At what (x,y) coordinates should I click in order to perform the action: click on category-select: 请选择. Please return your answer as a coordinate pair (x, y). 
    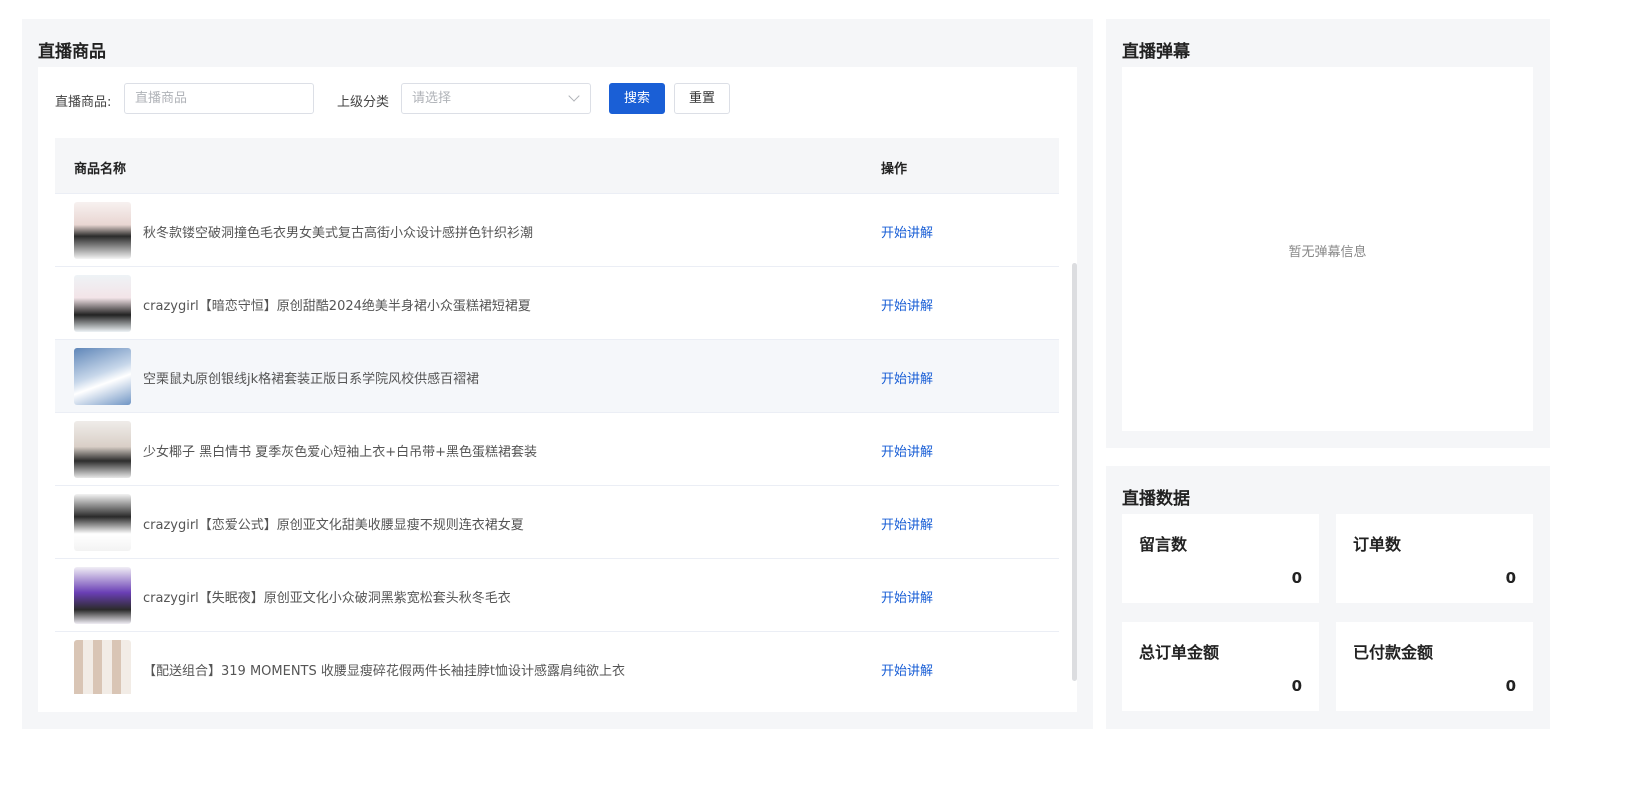
    Looking at the image, I should click on (496, 98).